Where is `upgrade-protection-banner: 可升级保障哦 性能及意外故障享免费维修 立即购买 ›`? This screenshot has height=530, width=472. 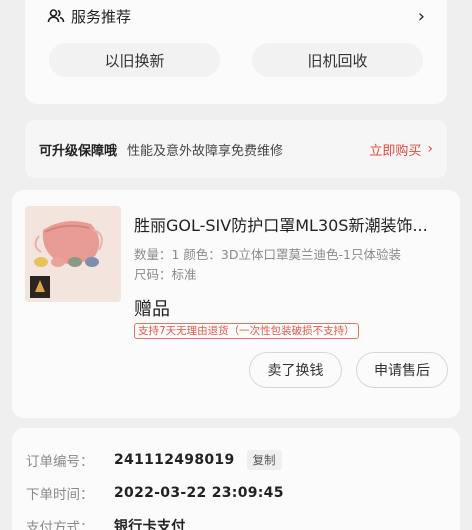
upgrade-protection-banner: 可升级保障哦 性能及意外故障享免费维修 立即购买 › is located at coordinates (236, 149).